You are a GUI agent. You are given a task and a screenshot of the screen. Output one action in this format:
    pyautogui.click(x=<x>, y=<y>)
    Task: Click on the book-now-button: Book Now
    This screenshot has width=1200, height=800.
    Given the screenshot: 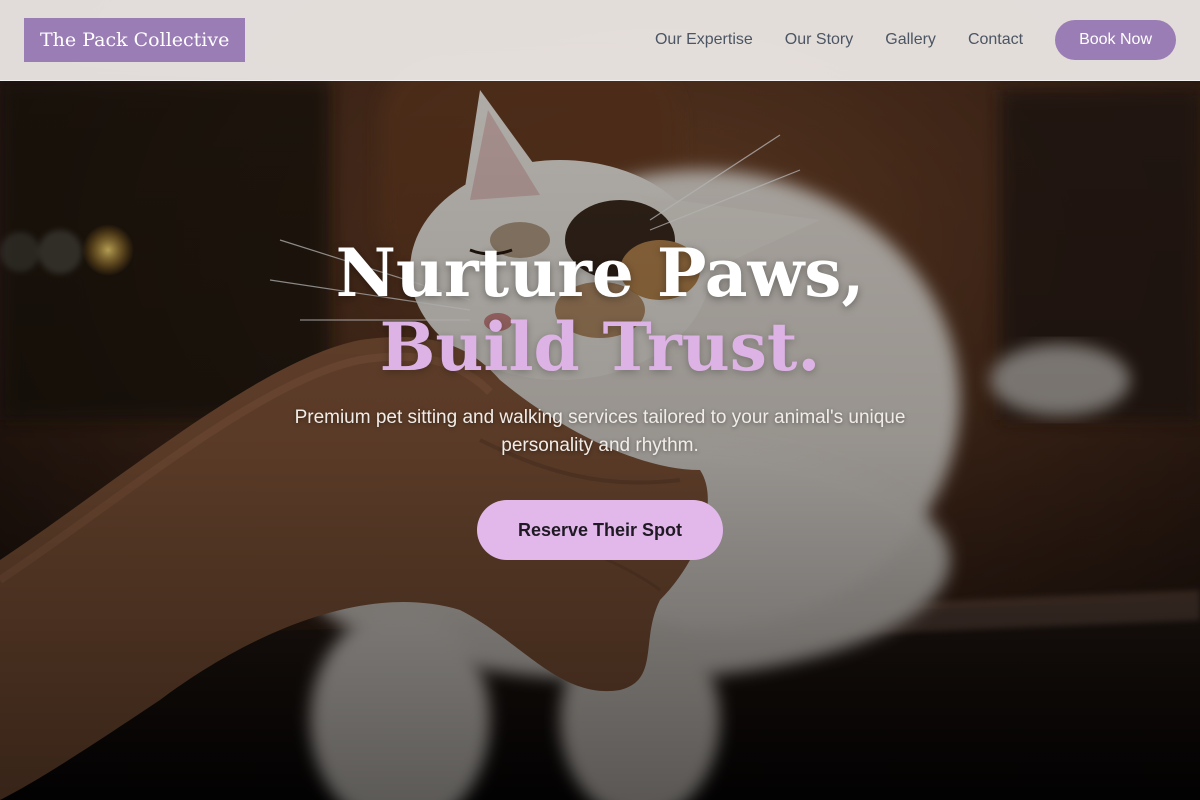 What is the action you would take?
    pyautogui.click(x=1115, y=40)
    